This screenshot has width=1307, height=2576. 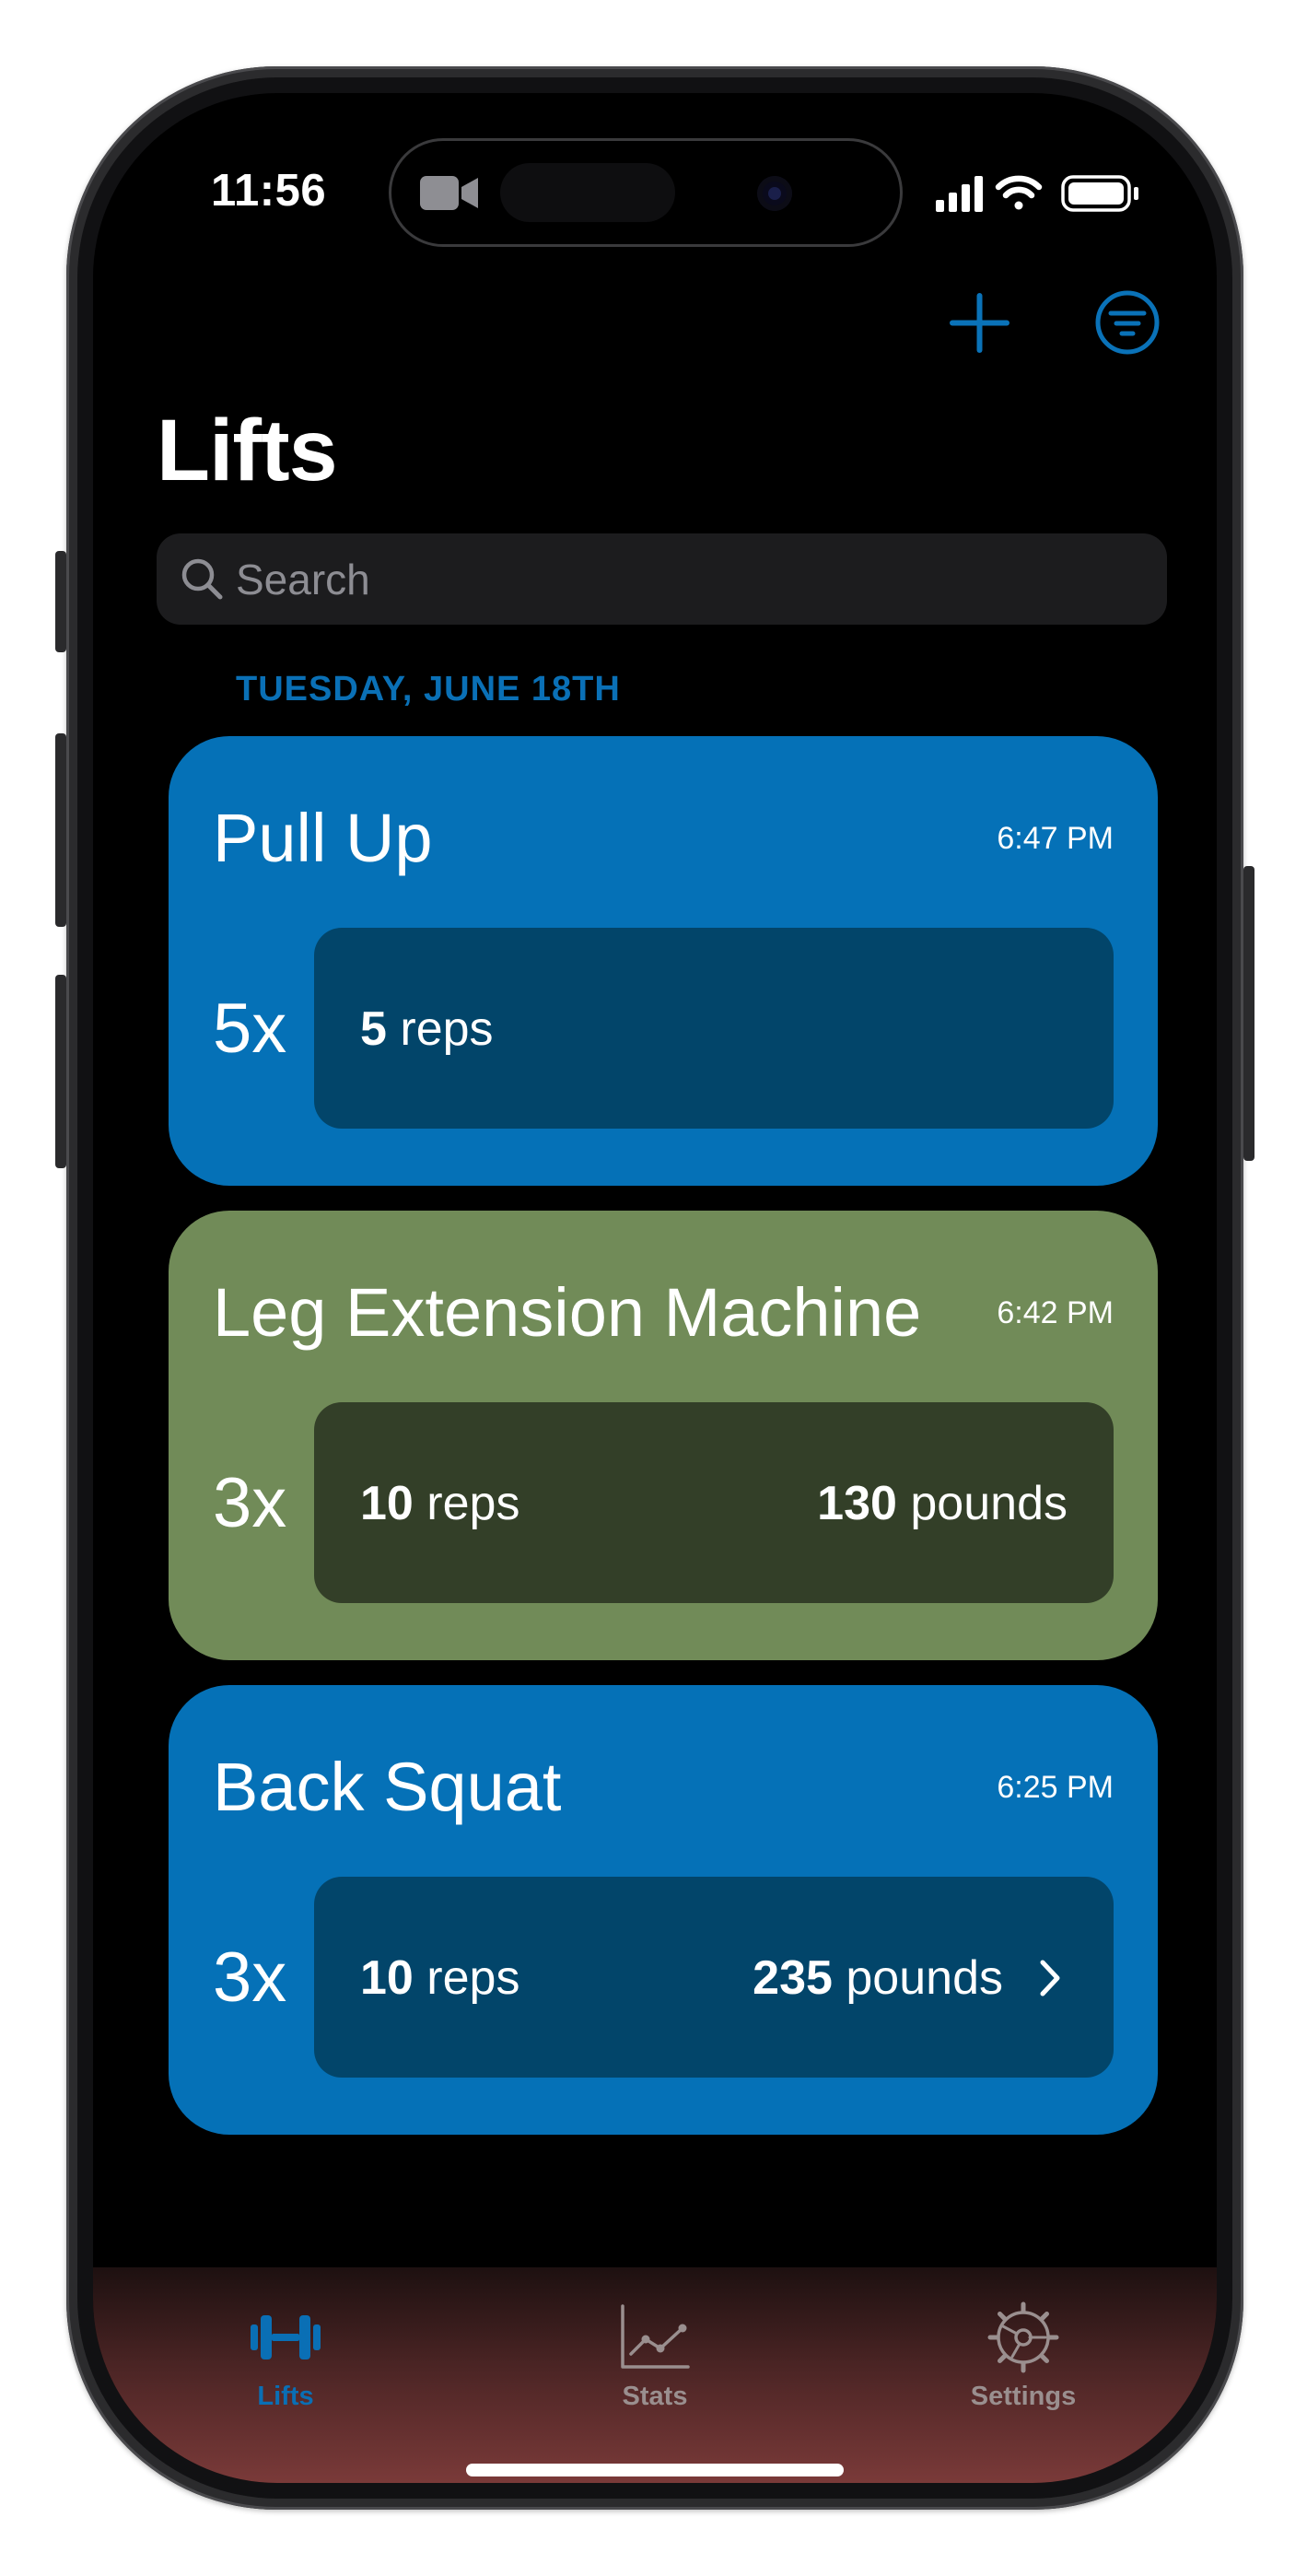 I want to click on dynamic-island, so click(x=646, y=192).